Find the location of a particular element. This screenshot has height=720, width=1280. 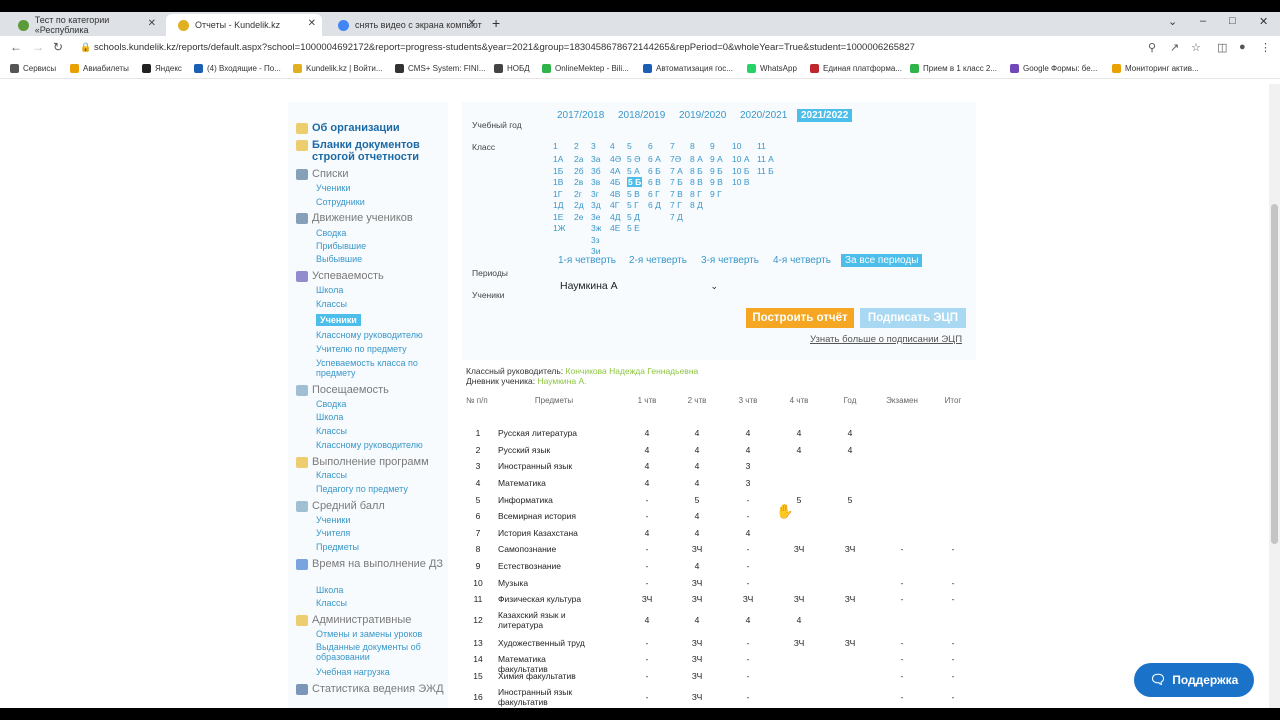

class-option: 3ж is located at coordinates (596, 228).